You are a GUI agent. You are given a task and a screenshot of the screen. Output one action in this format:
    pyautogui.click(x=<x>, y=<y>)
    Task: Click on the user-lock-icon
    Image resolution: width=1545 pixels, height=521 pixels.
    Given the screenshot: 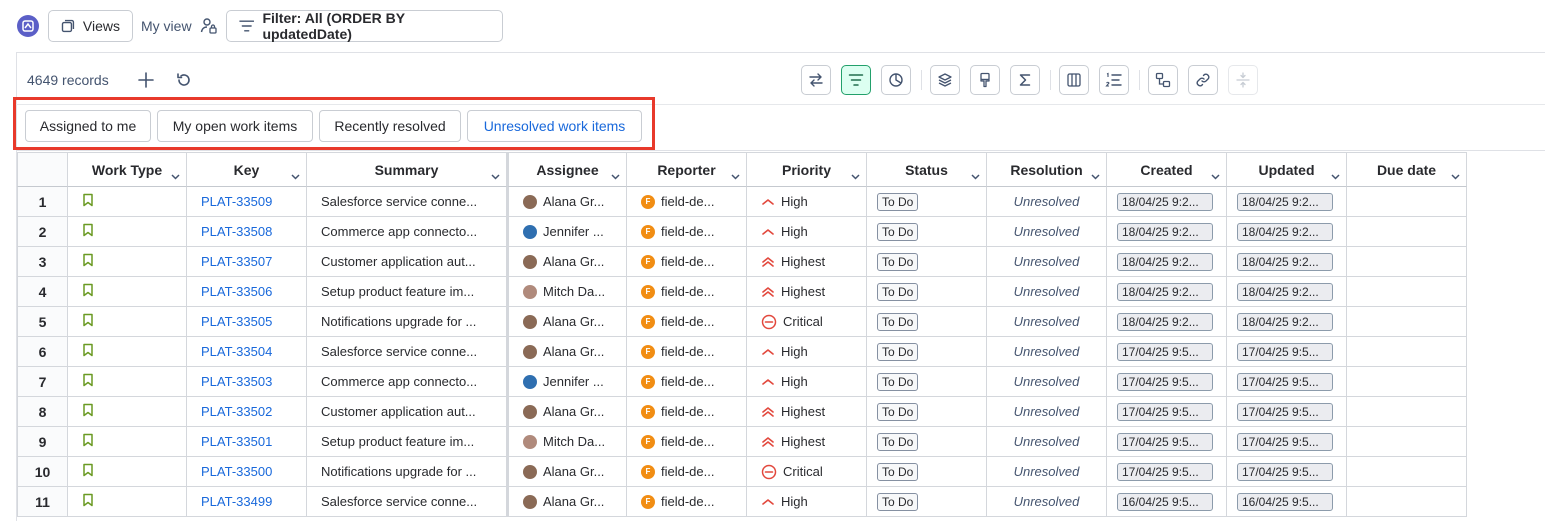 What is the action you would take?
    pyautogui.click(x=209, y=28)
    